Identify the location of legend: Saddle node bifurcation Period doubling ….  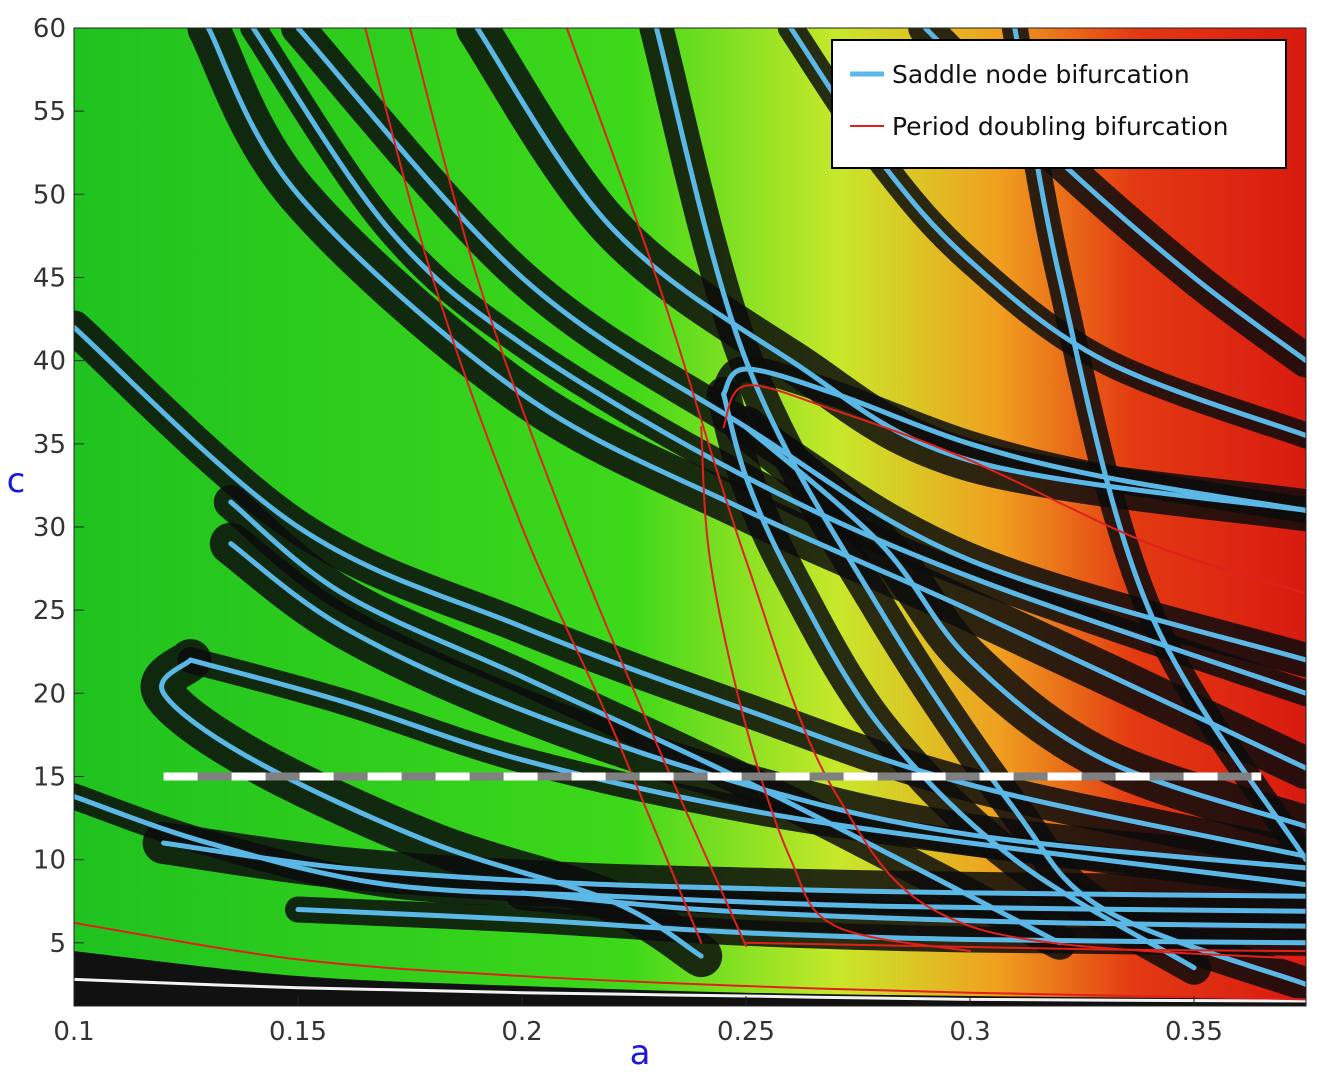
(1059, 104).